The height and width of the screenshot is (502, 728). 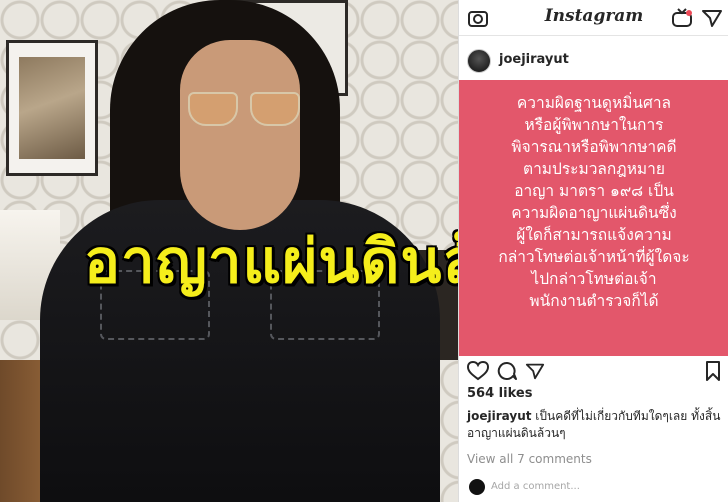 I want to click on view-comments-link: View all 7 comments, so click(x=529, y=459).